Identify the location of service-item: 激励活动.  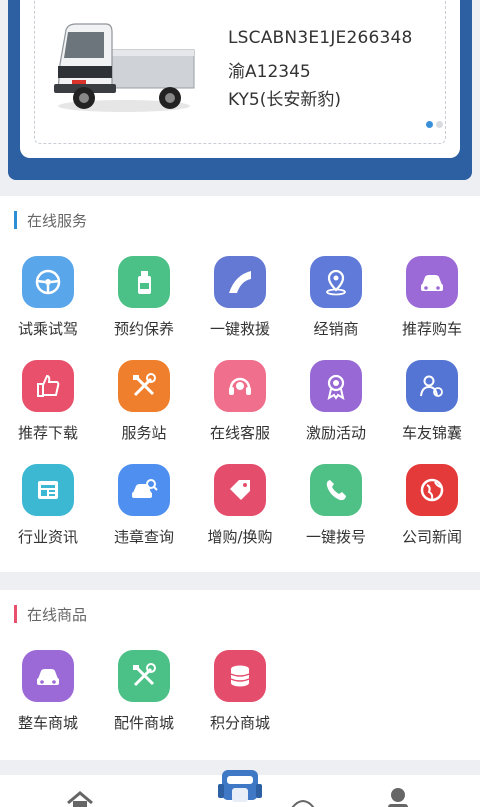
(336, 408).